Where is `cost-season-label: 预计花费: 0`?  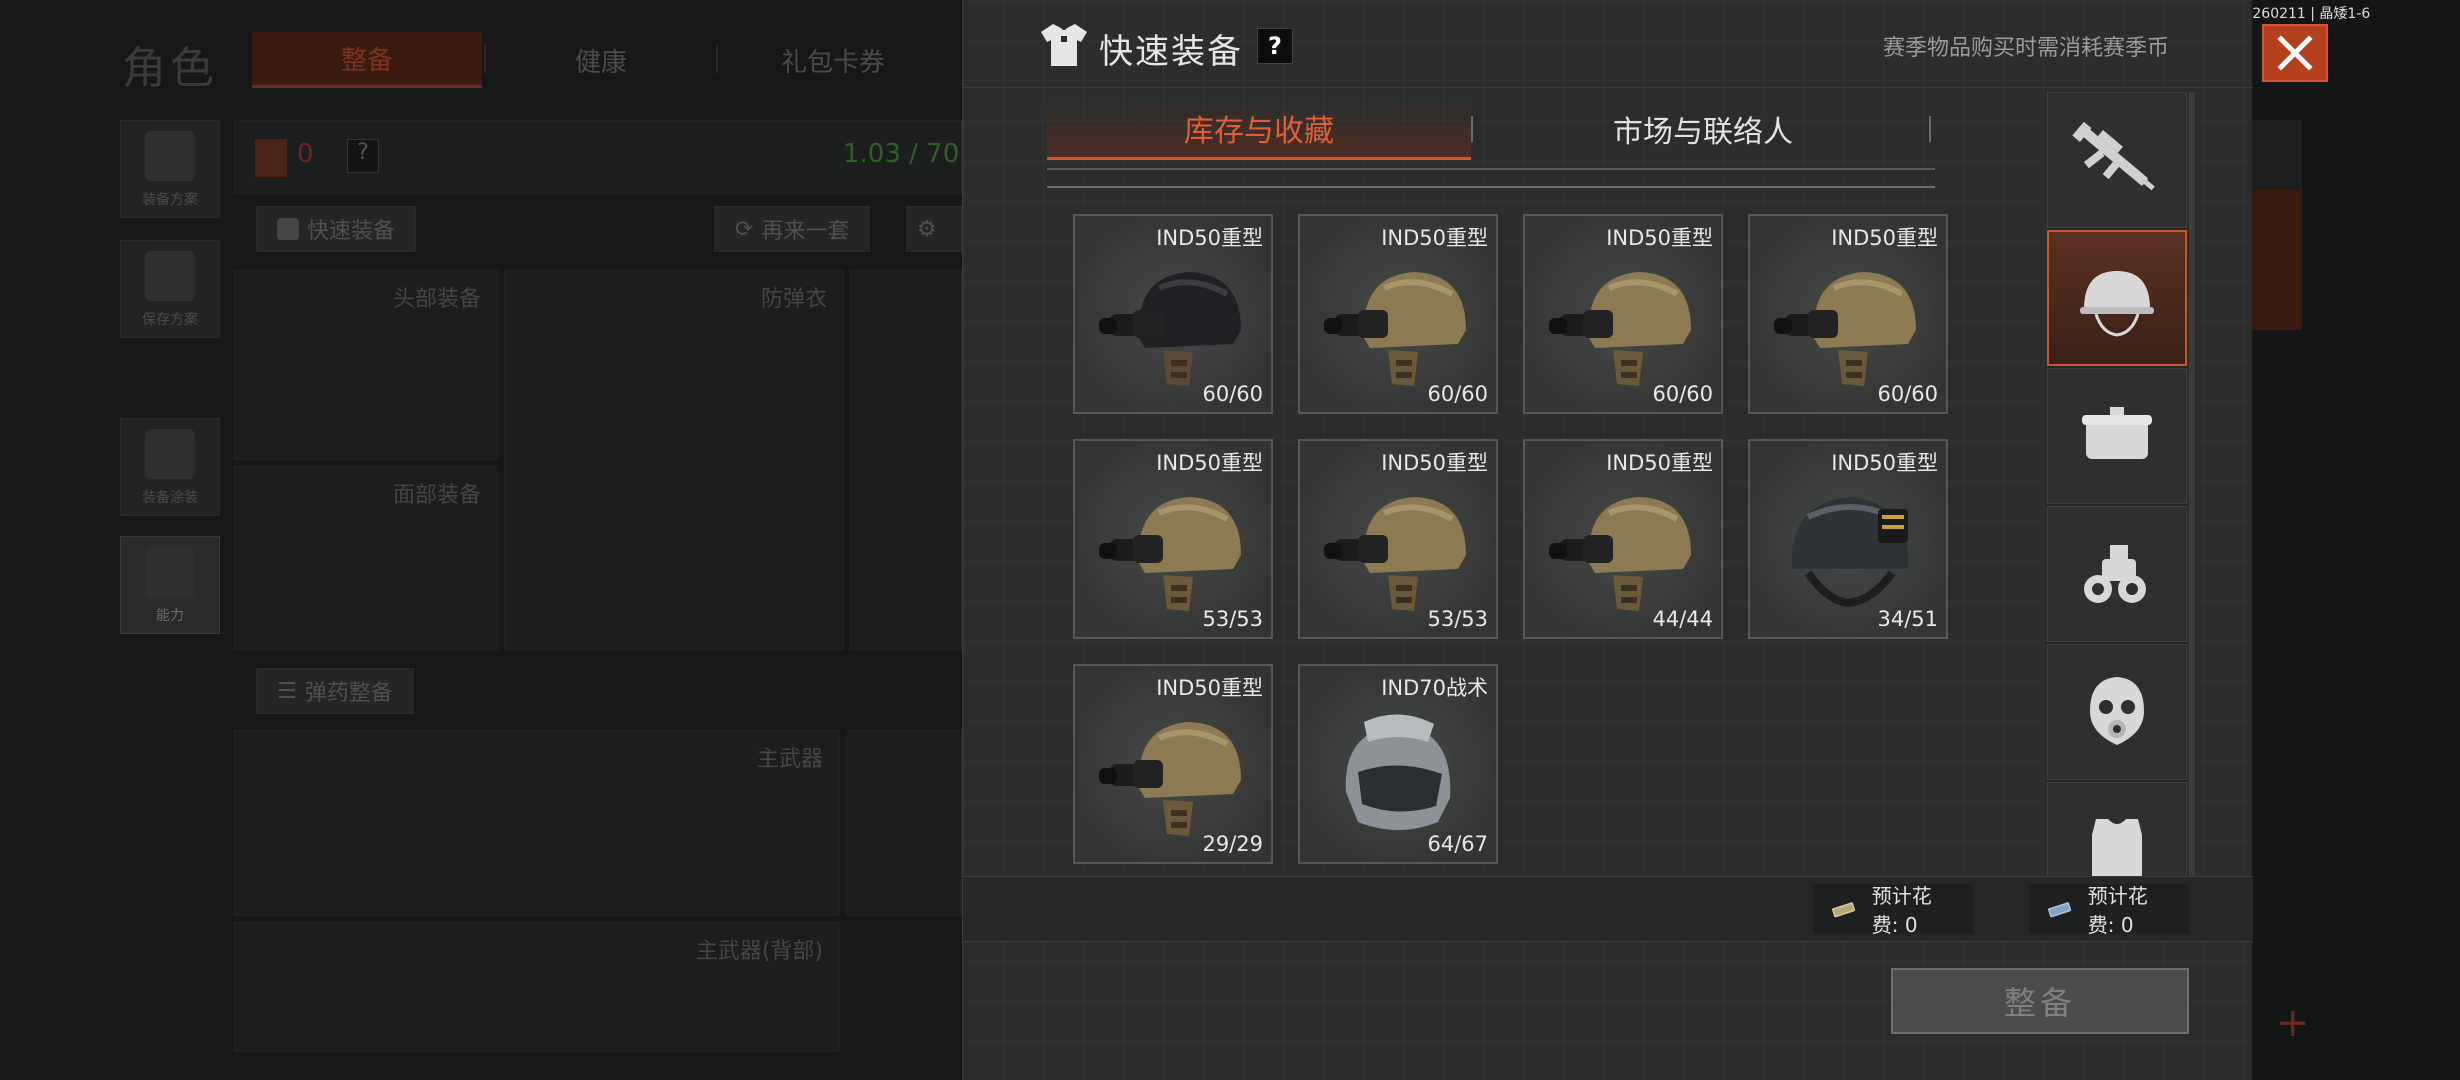 cost-season-label: 预计花费: 0 is located at coordinates (2117, 910).